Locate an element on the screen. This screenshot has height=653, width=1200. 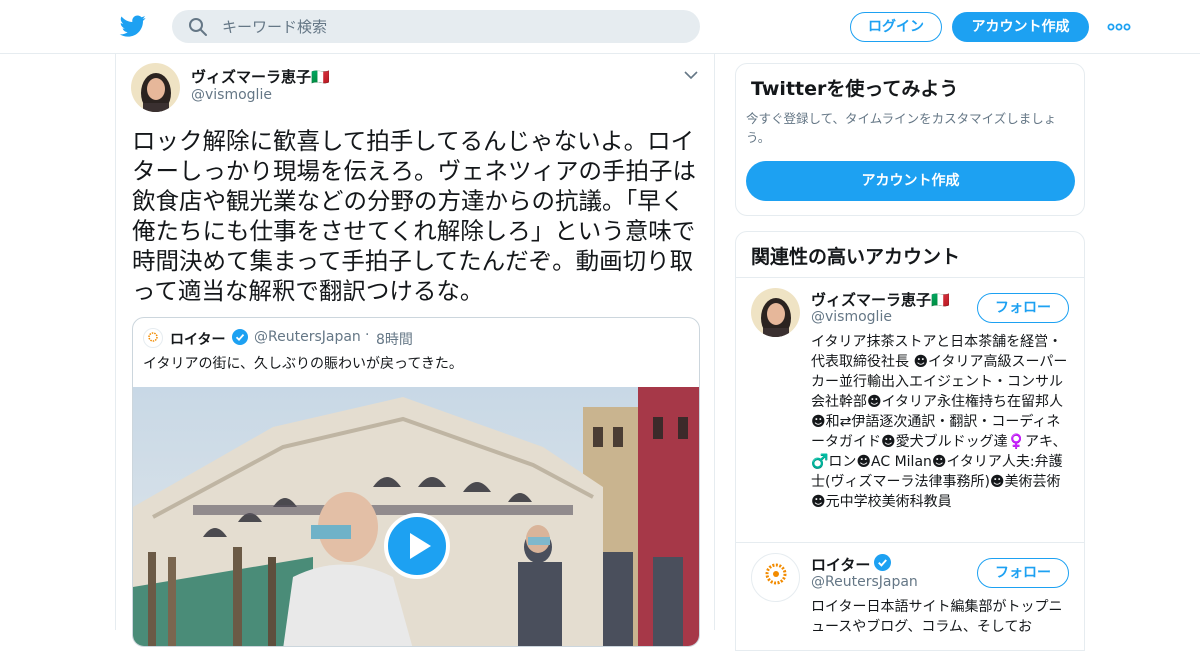
signup-card-button: アカウント作成 is located at coordinates (910, 181).